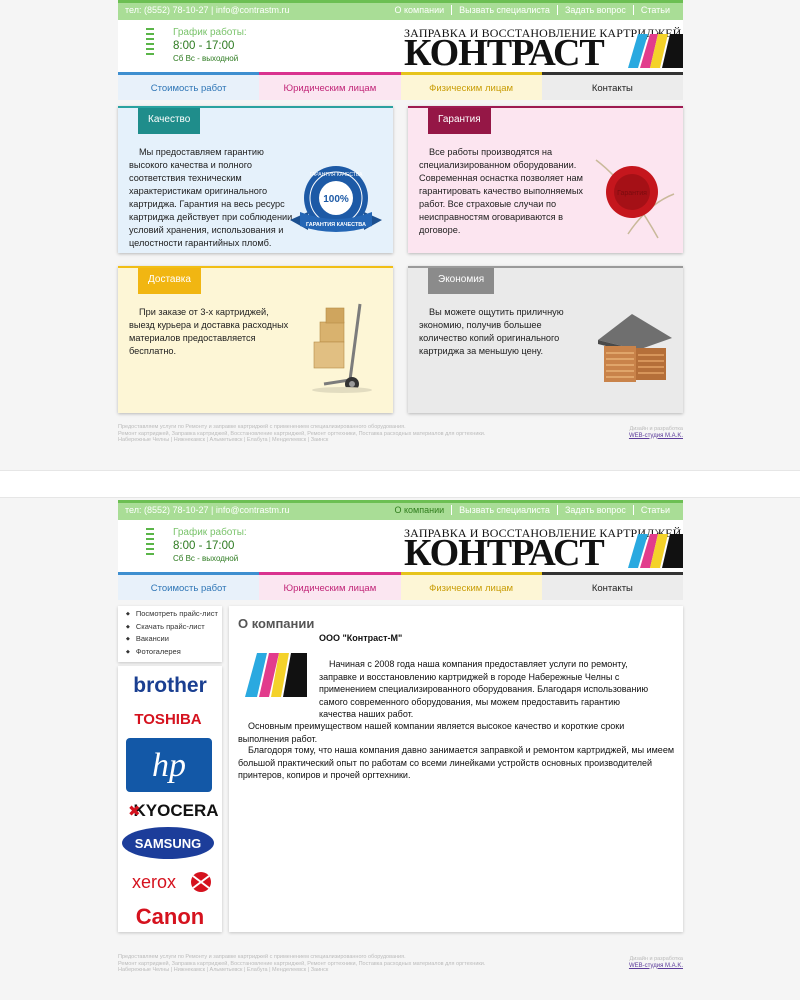 Image resolution: width=800 pixels, height=1000 pixels. Describe the element at coordinates (169, 121) in the screenshot. I see `card-title: Качество` at that location.